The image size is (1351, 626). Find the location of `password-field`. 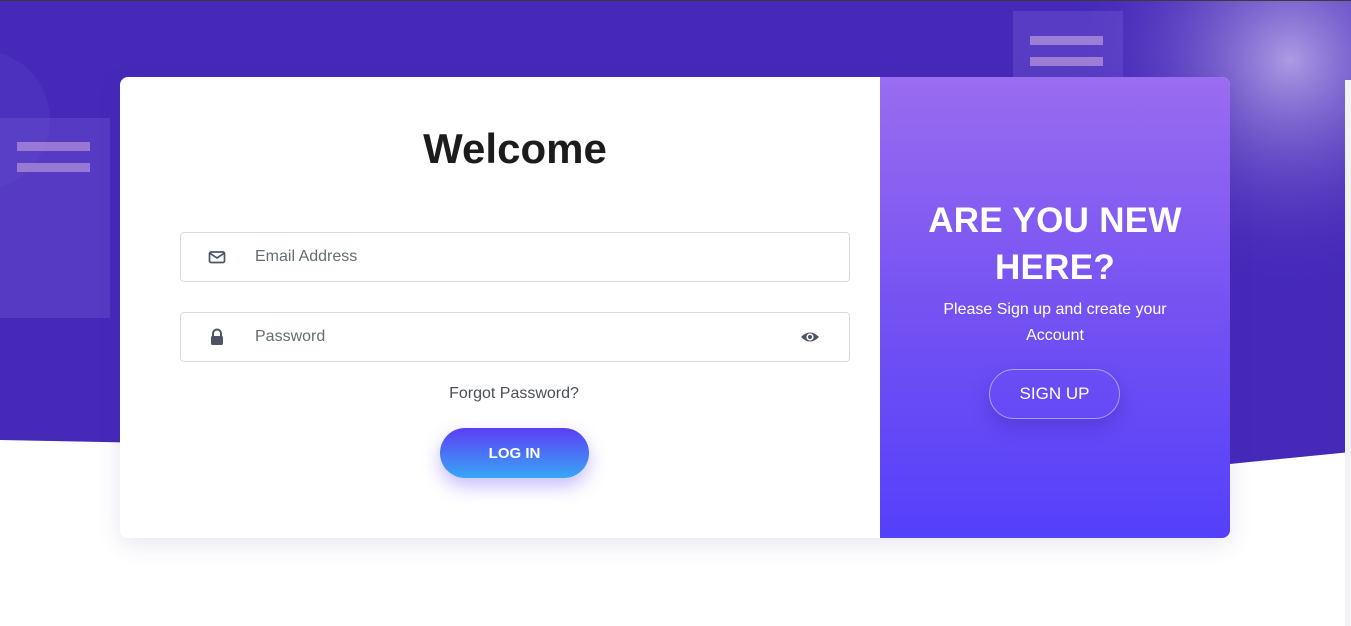

password-field is located at coordinates (515, 337).